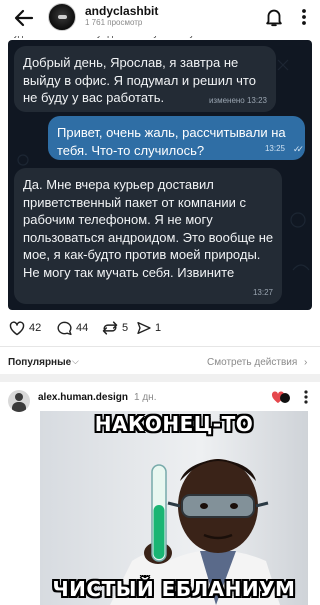  I want to click on bell-icon, so click(274, 17).